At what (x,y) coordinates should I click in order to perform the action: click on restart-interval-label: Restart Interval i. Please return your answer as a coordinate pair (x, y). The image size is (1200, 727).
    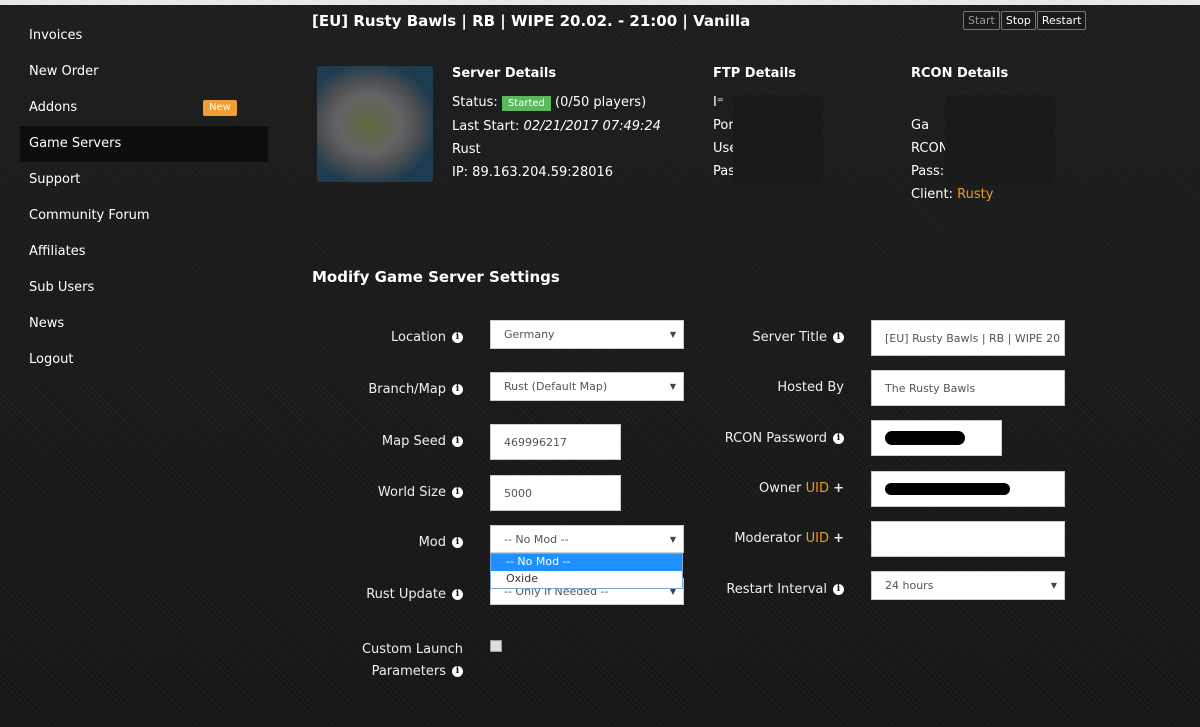
    Looking at the image, I should click on (762, 589).